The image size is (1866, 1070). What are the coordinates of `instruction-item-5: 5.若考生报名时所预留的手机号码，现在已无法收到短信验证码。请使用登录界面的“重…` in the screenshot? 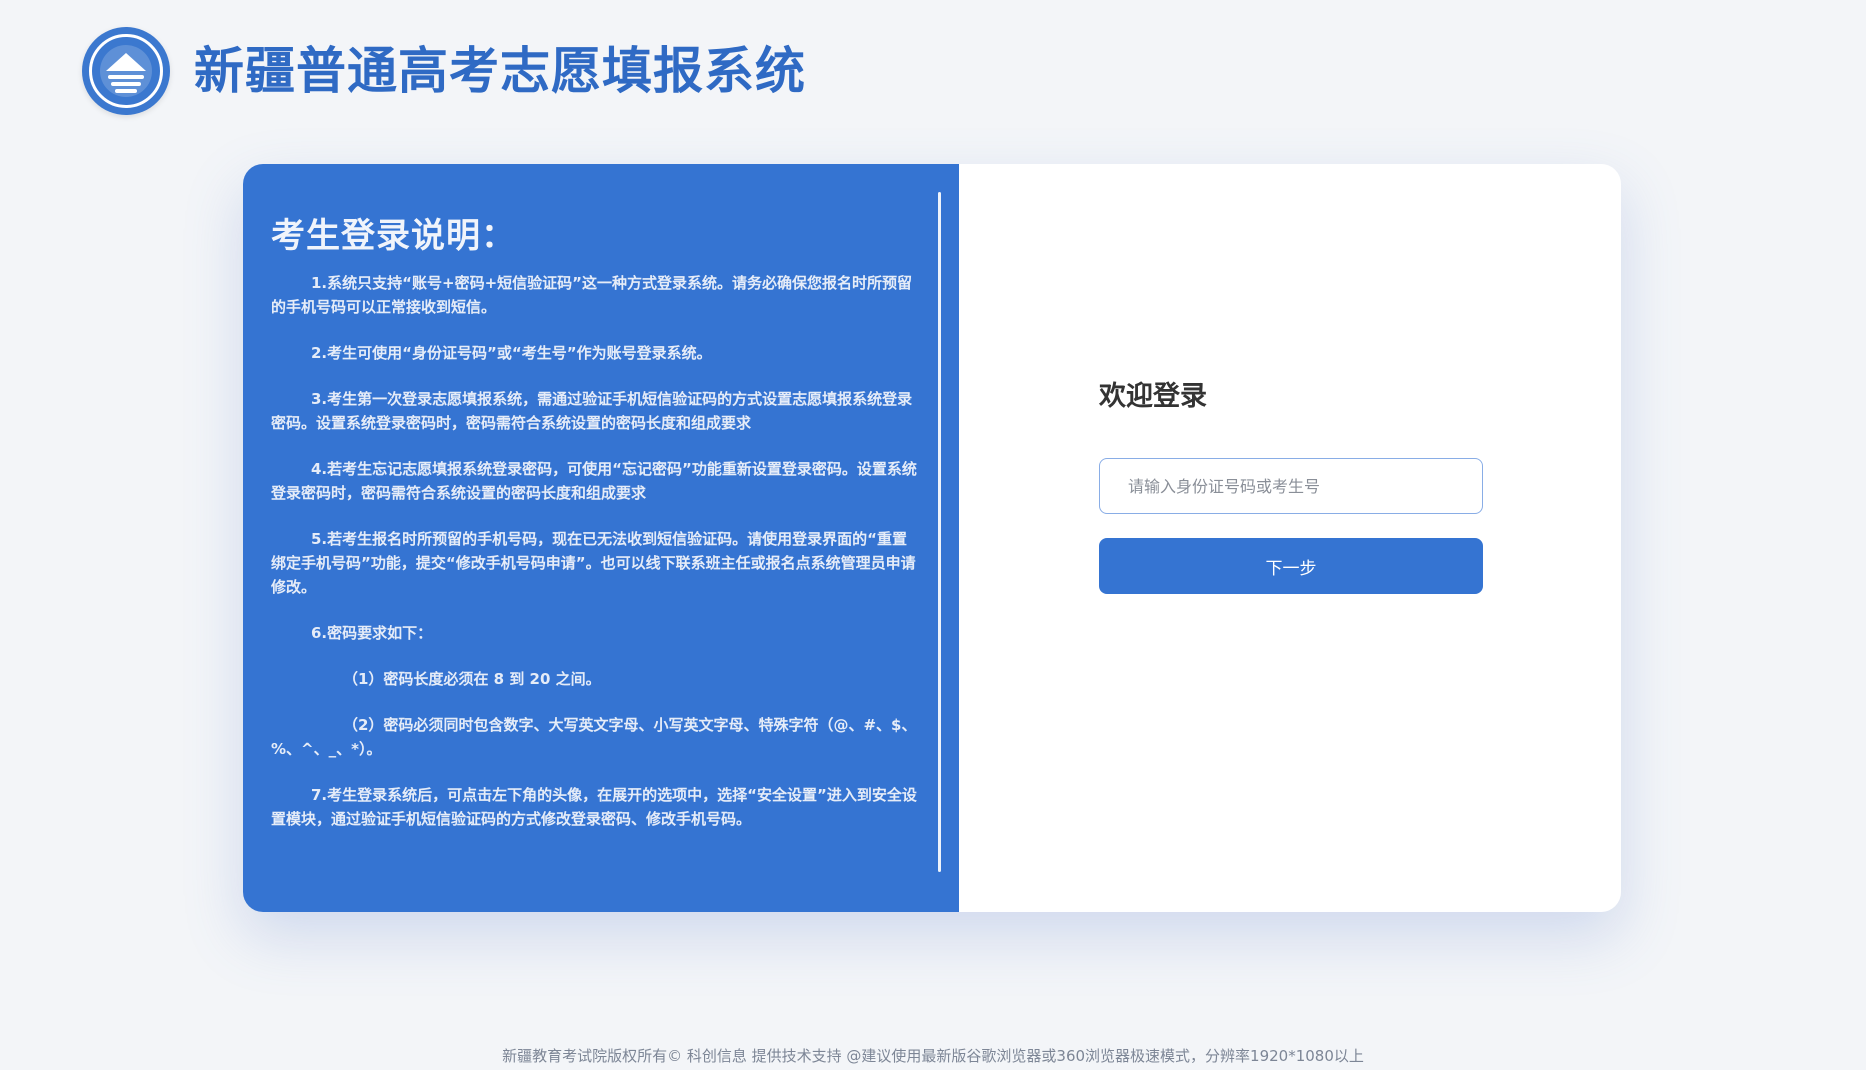 It's located at (593, 563).